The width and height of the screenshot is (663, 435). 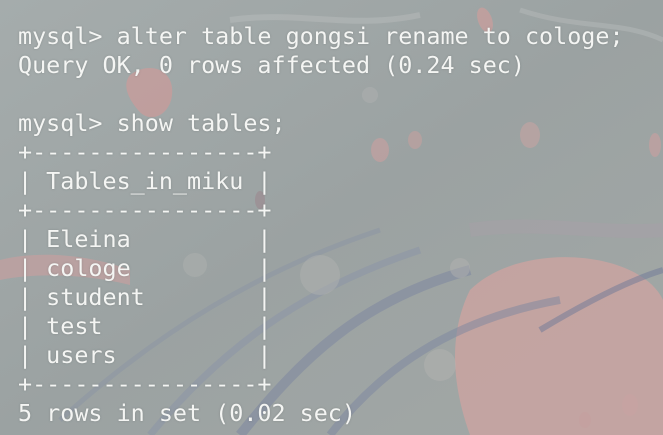 I want to click on output-line: Query OK, 0 rows affected (0.24 sec), so click(x=271, y=65).